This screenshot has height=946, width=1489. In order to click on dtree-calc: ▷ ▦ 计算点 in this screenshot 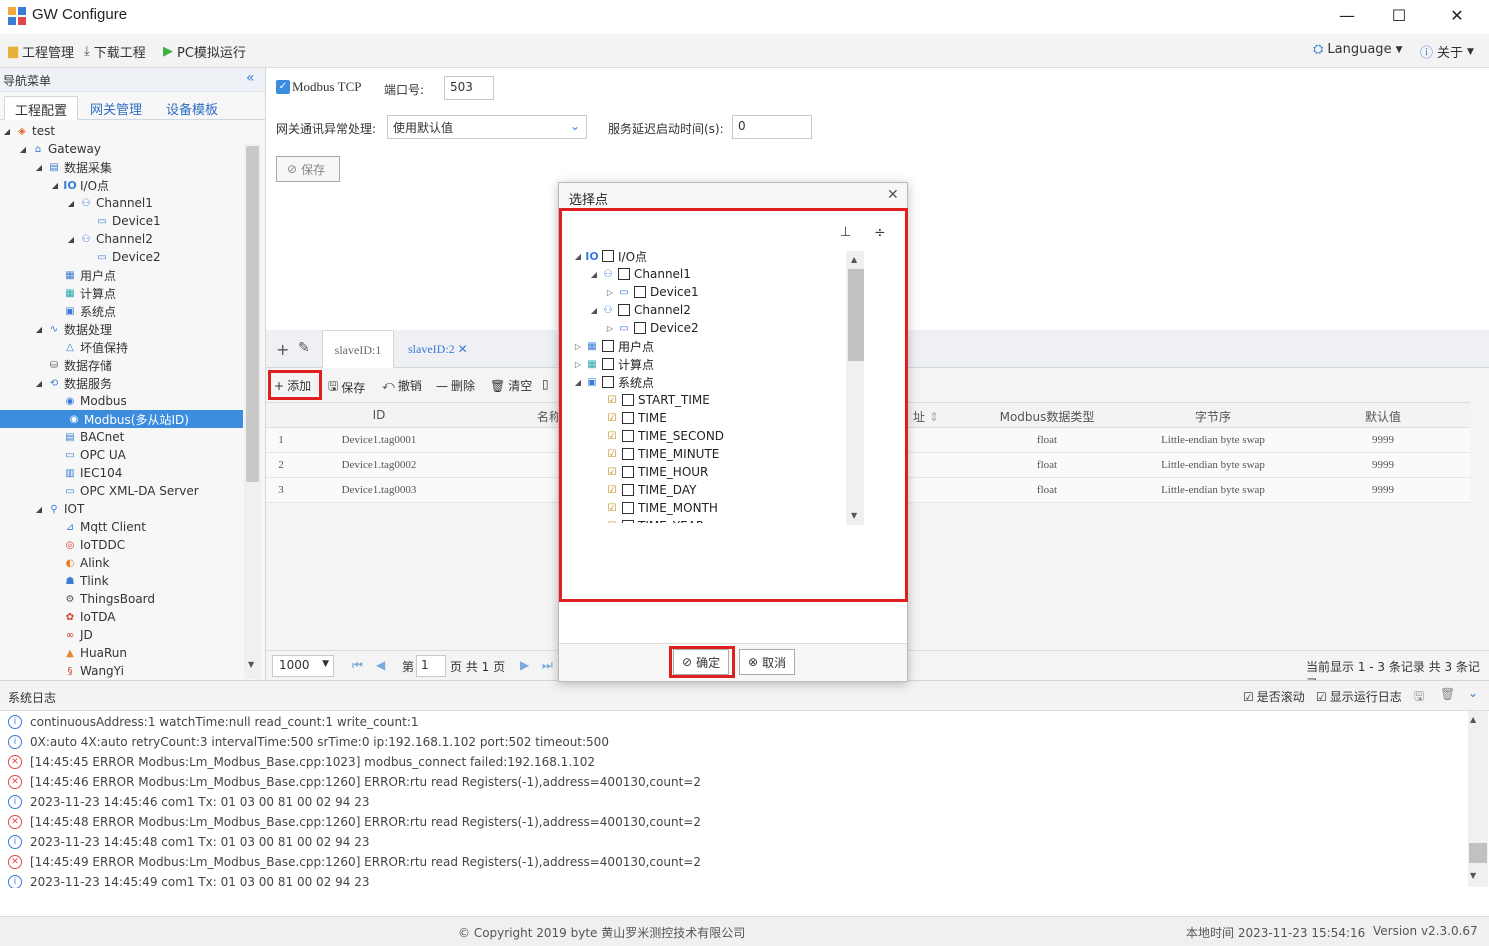, I will do `click(613, 364)`.